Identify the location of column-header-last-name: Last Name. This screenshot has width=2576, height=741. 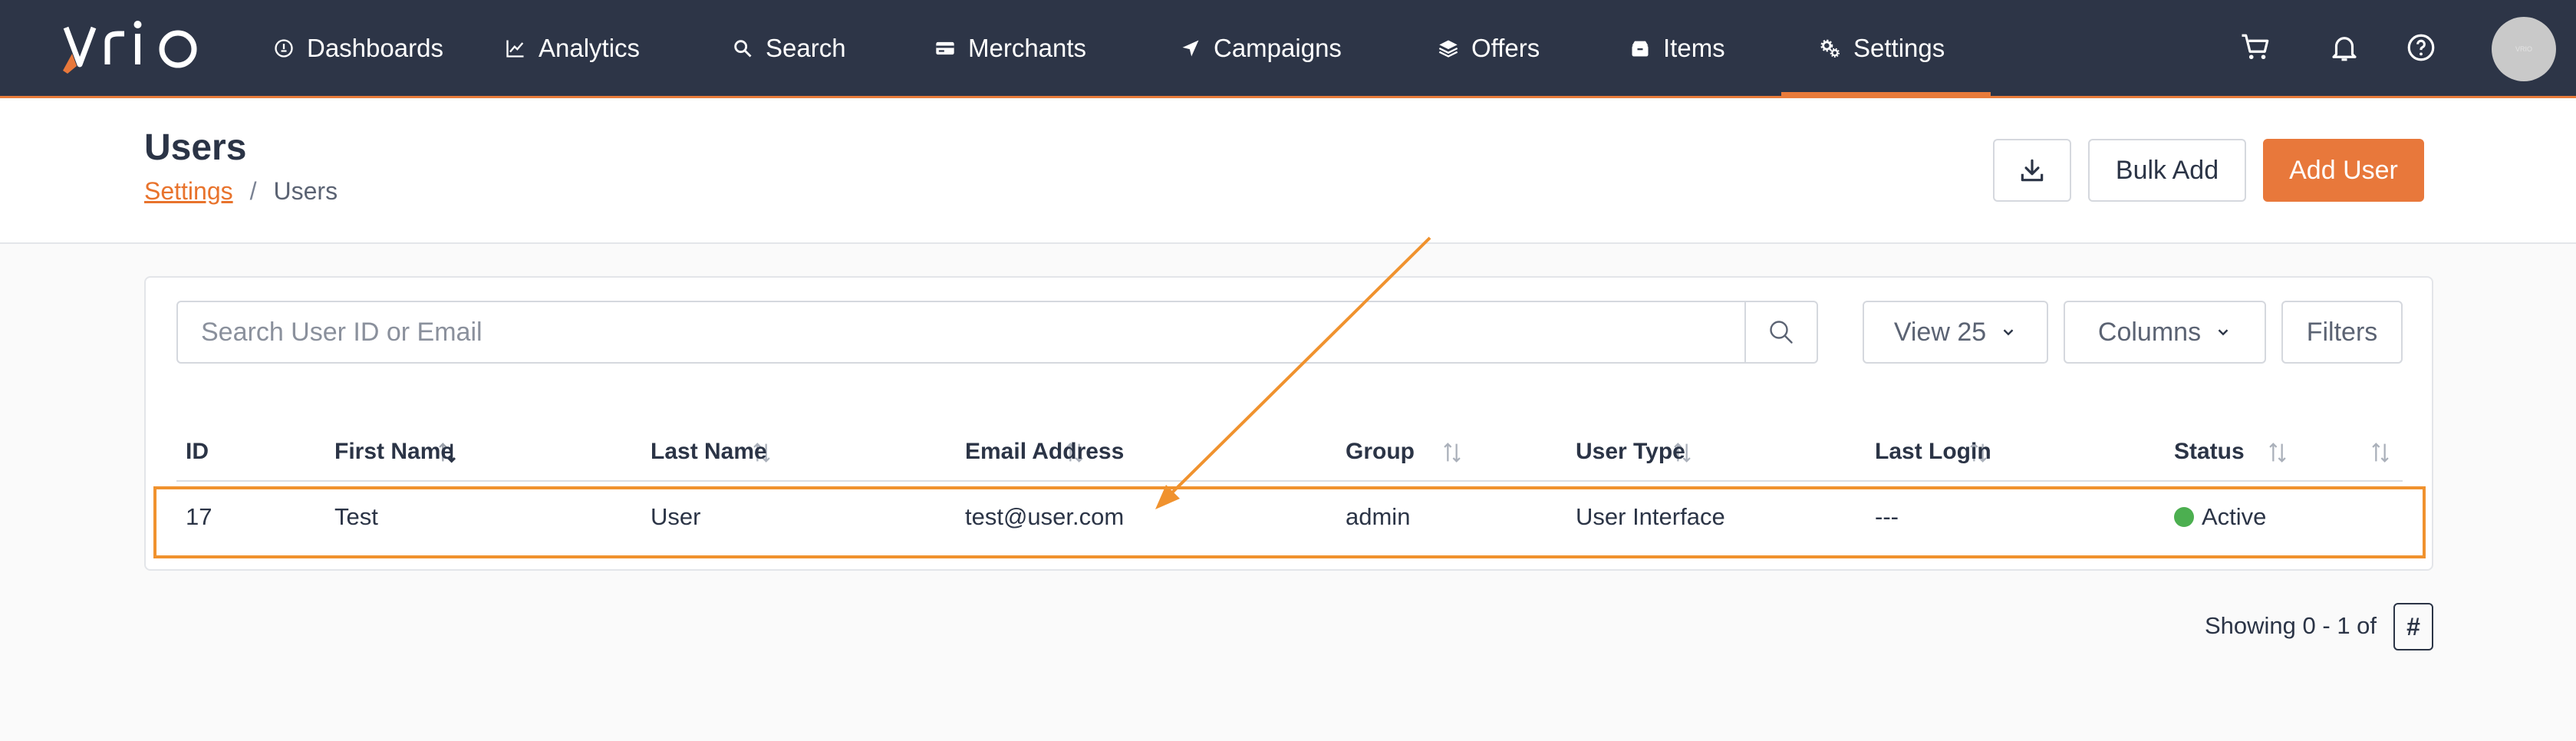
(709, 452).